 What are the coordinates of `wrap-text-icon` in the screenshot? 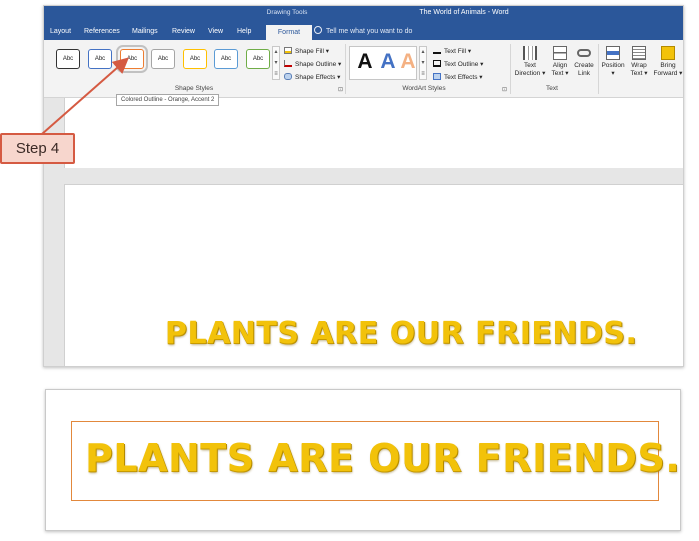 It's located at (639, 53).